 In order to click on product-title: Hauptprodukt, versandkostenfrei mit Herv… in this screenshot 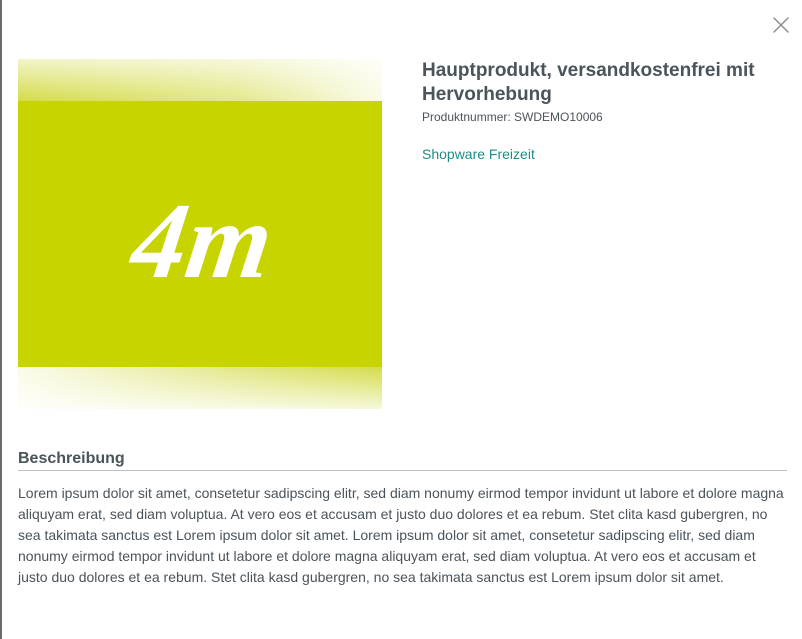, I will do `click(588, 82)`.